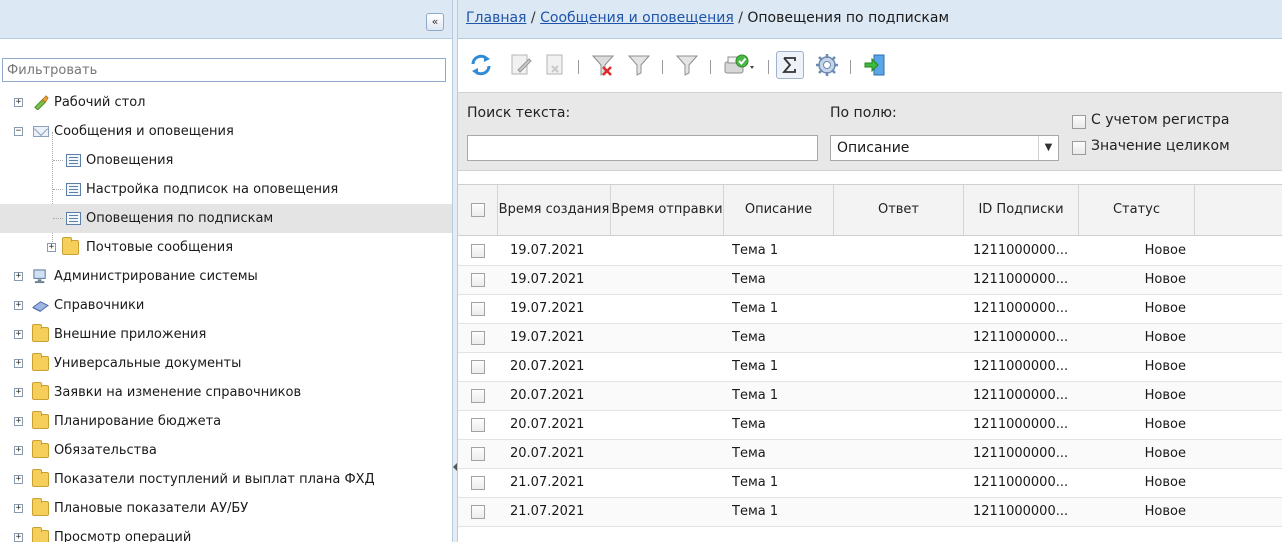 This screenshot has width=1282, height=542. Describe the element at coordinates (226, 247) in the screenshot. I see `tree-node-mail-messages: + Почтовые сообщения` at that location.